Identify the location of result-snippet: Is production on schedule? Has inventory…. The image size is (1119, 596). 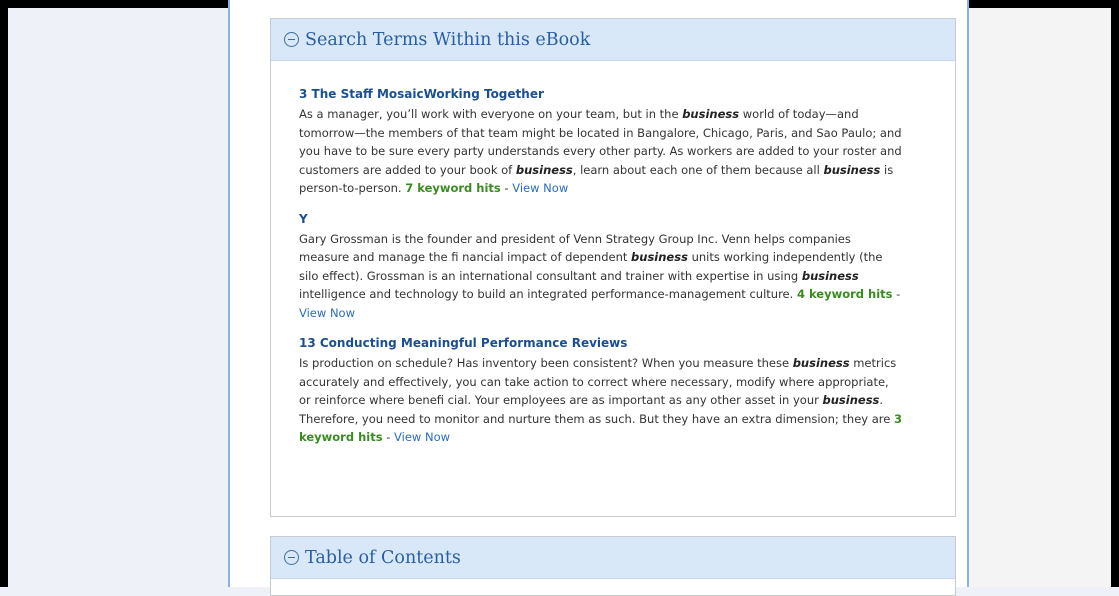
(601, 400).